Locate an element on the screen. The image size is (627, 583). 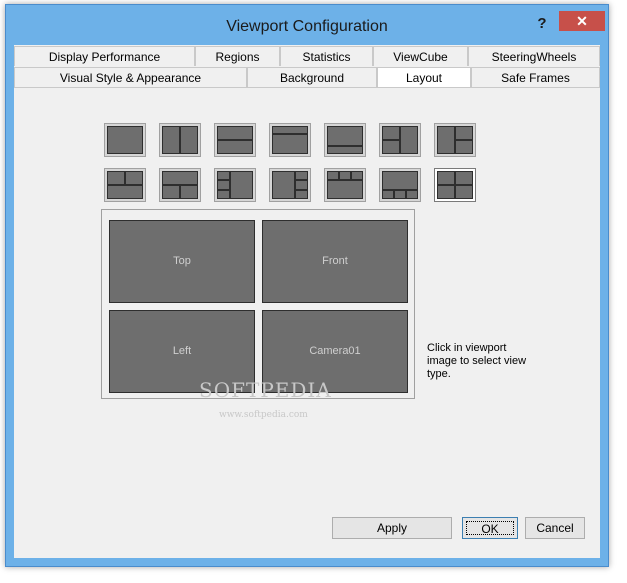
help-button: ? is located at coordinates (542, 24).